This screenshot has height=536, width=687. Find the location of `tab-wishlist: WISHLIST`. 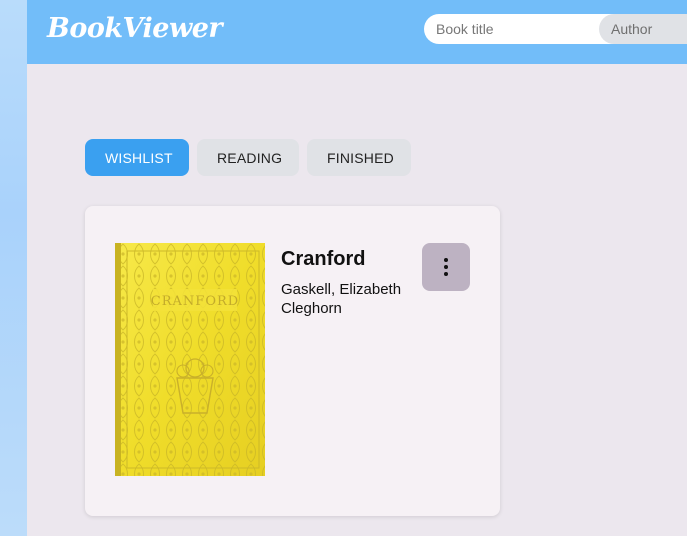

tab-wishlist: WISHLIST is located at coordinates (137, 157).